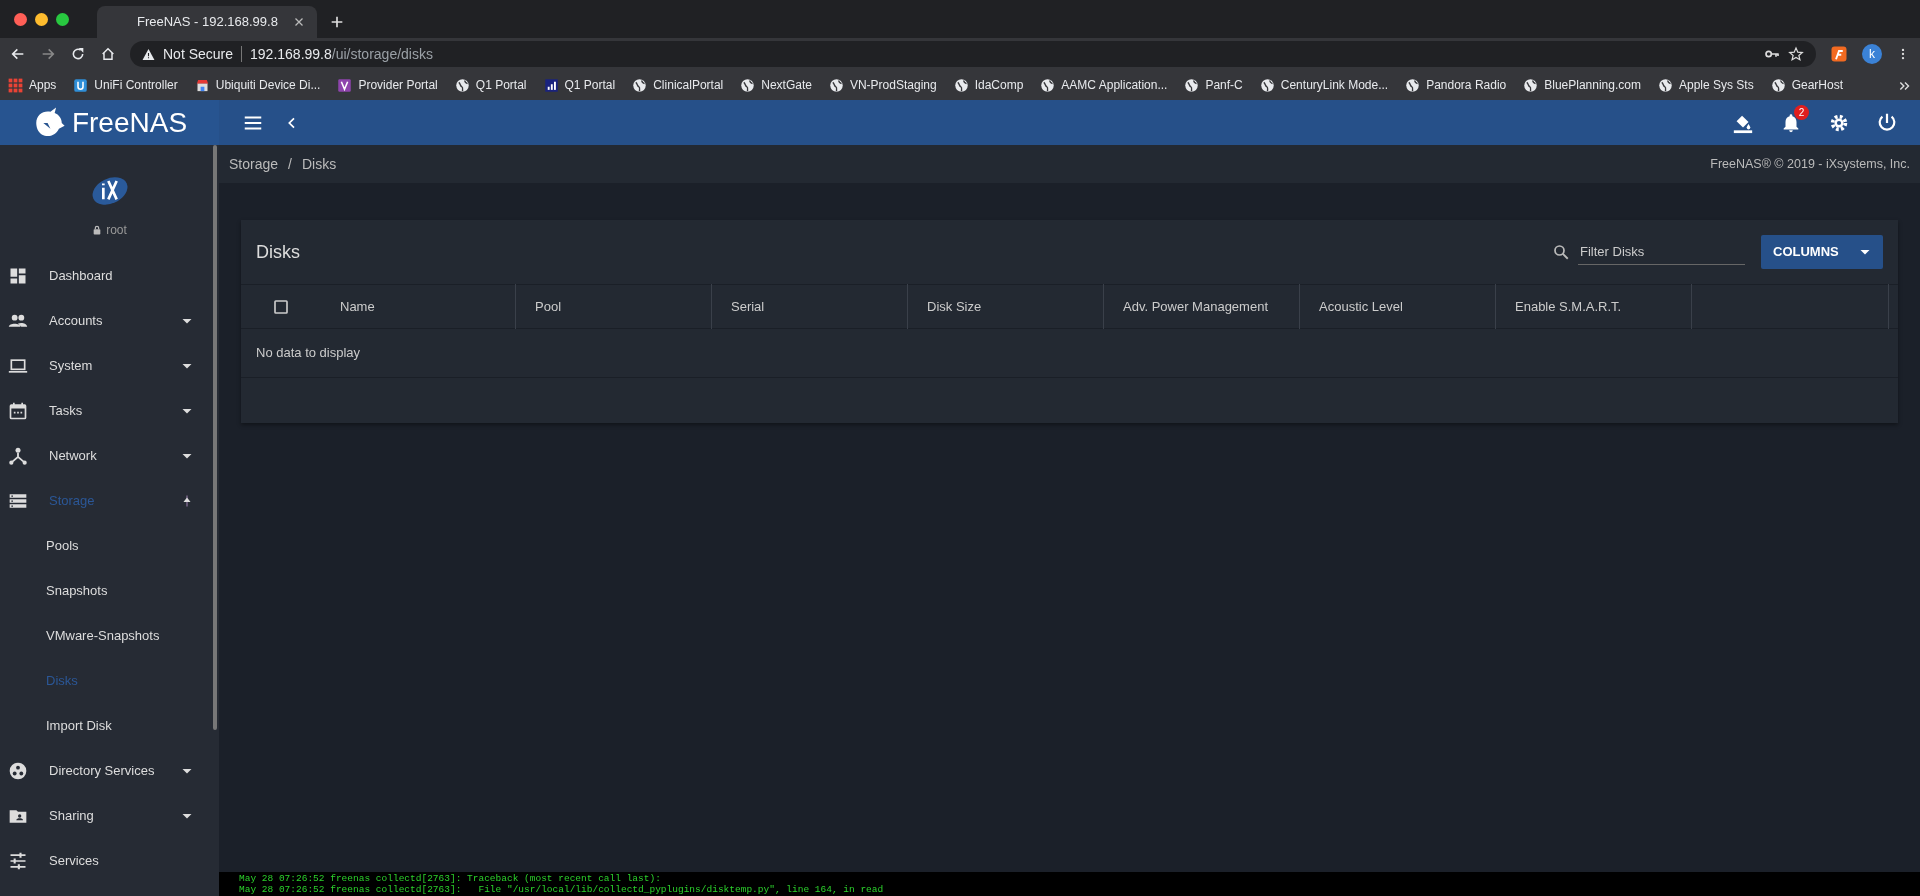  I want to click on lock-icon, so click(97, 230).